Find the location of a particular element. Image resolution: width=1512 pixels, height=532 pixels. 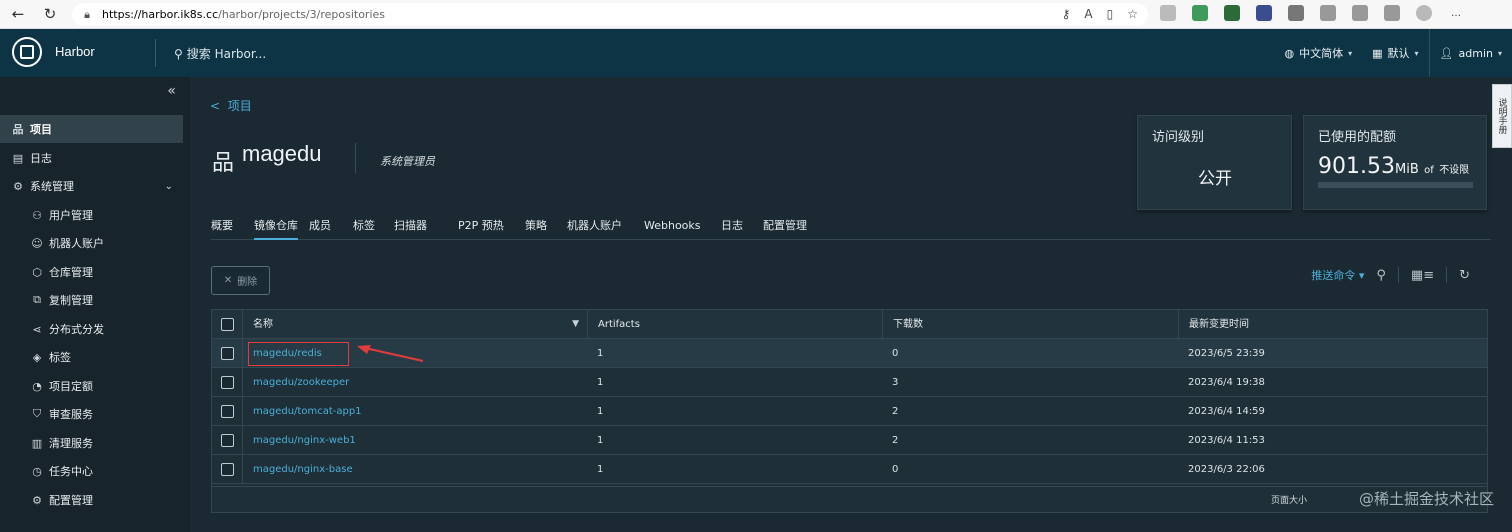

reader-view-icon: ▯ is located at coordinates (1110, 14).